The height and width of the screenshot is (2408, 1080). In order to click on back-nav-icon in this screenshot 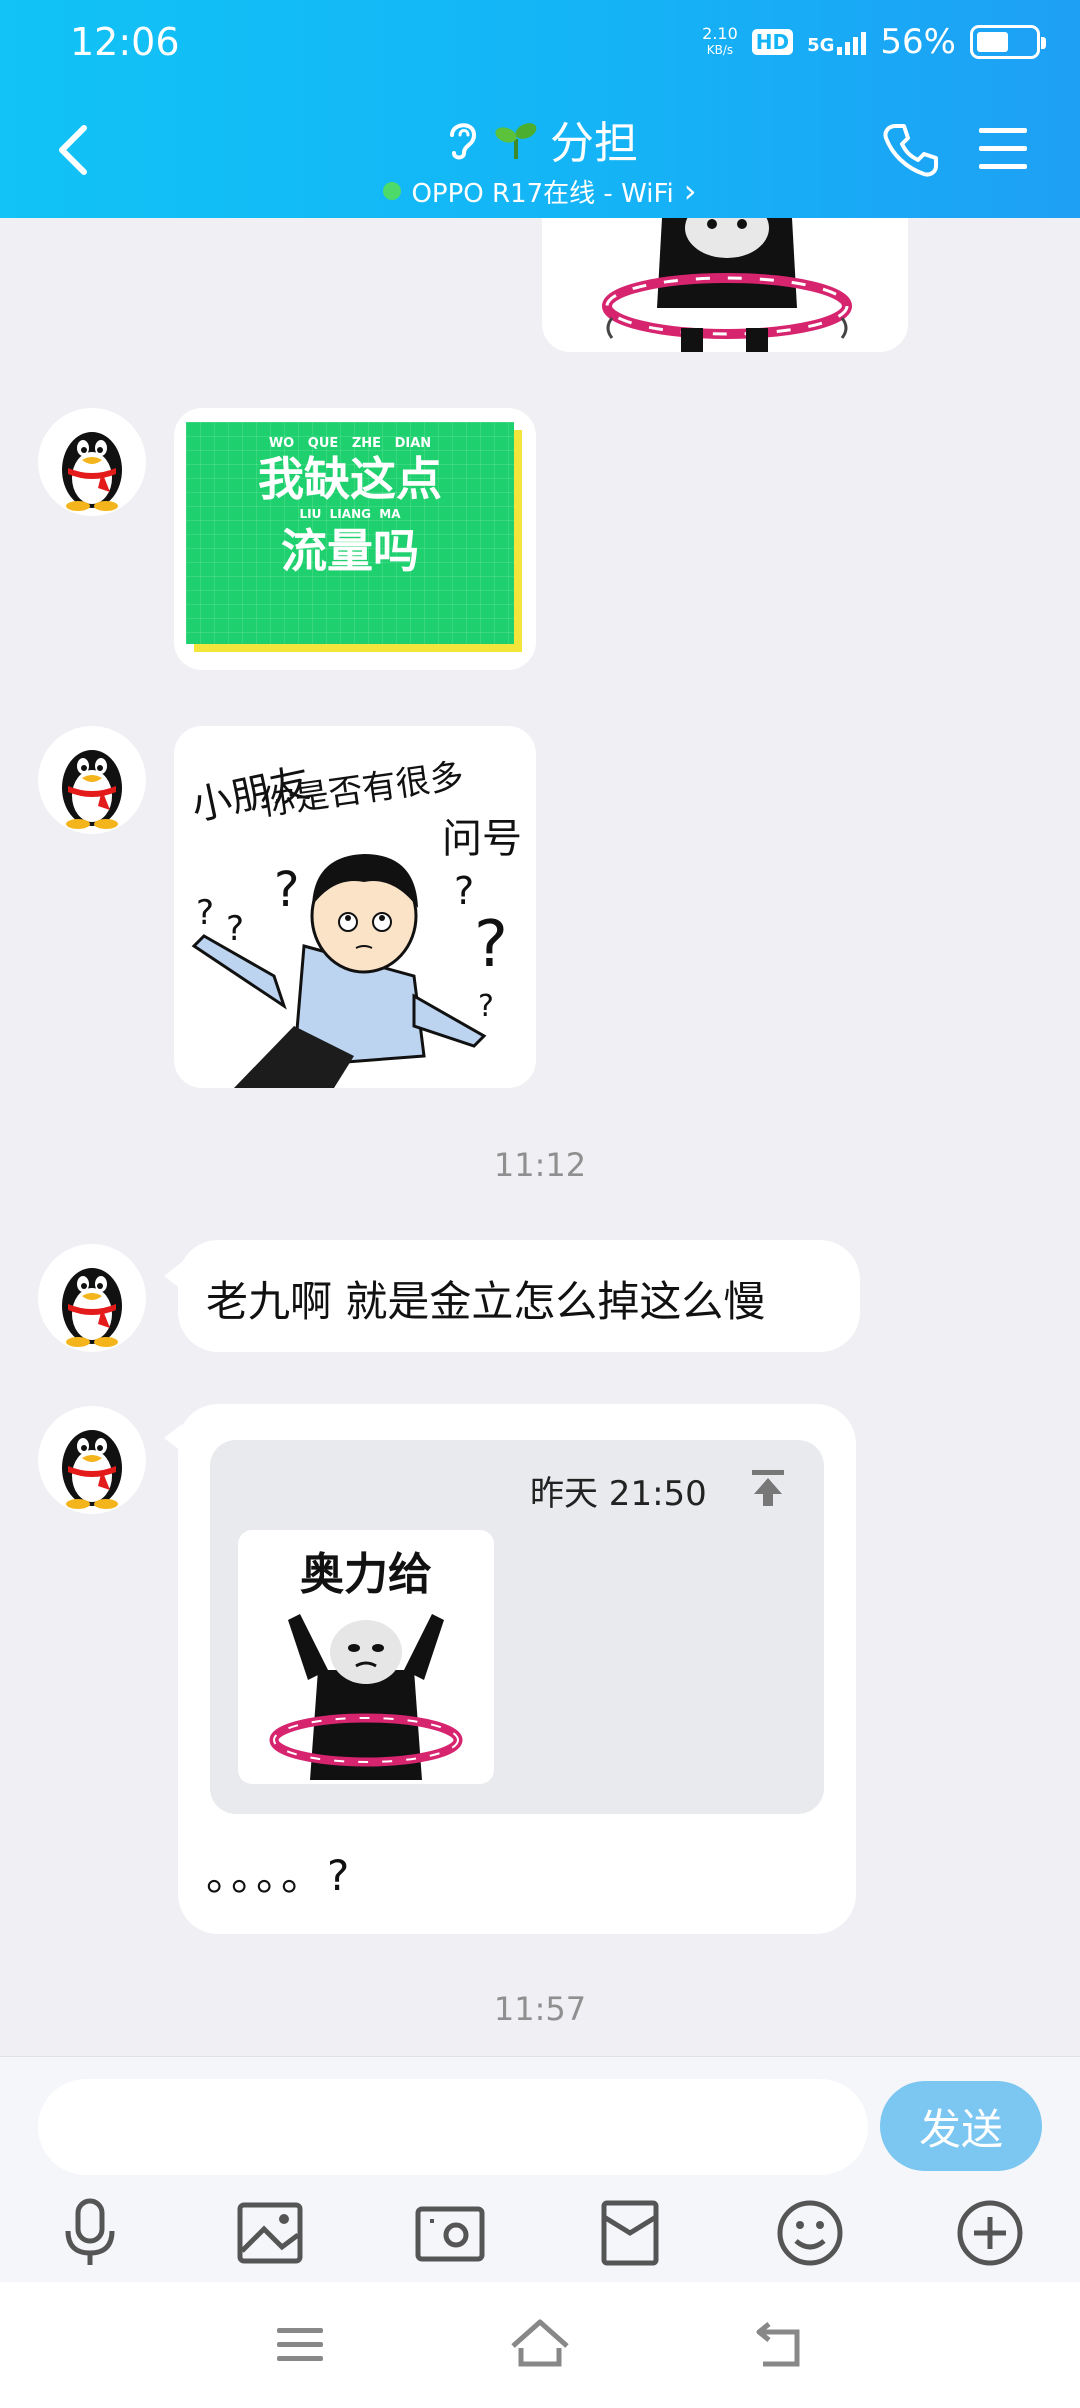, I will do `click(780, 2344)`.